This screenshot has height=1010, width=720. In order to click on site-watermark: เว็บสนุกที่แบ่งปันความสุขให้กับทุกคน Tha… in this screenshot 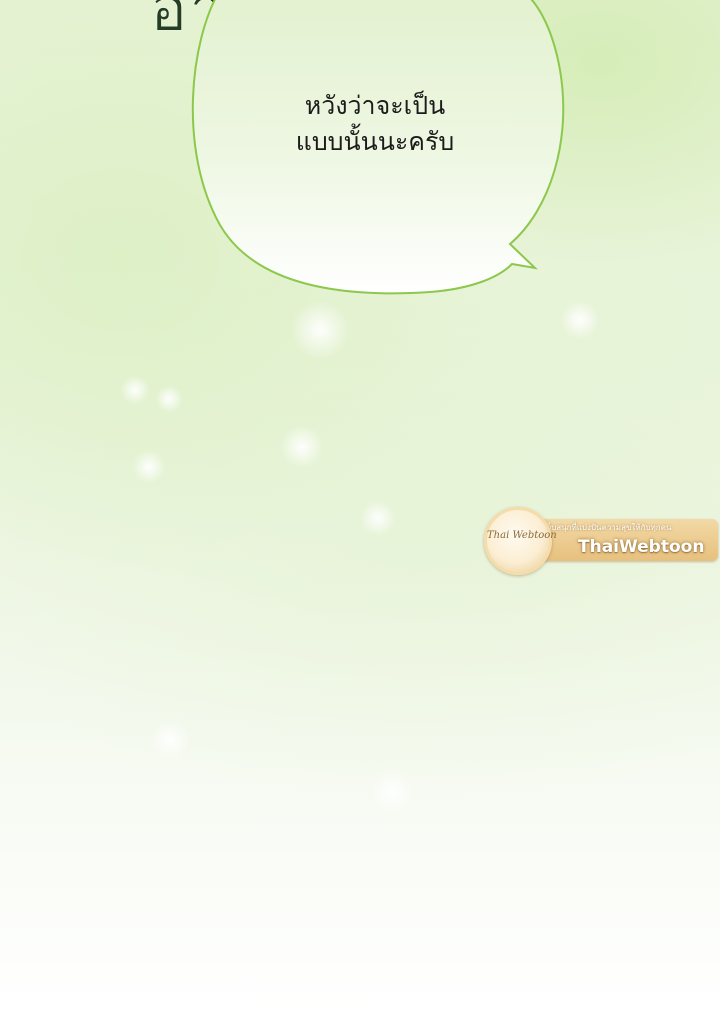, I will do `click(597, 541)`.